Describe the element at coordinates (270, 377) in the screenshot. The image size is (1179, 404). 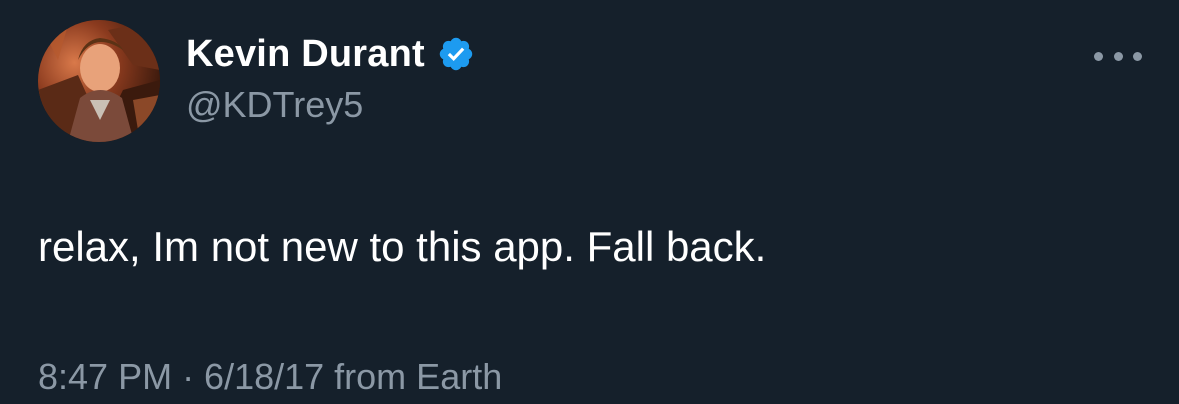
I see `tweet-timestamp: 8:47 PM · 6/18/17 from Earth` at that location.